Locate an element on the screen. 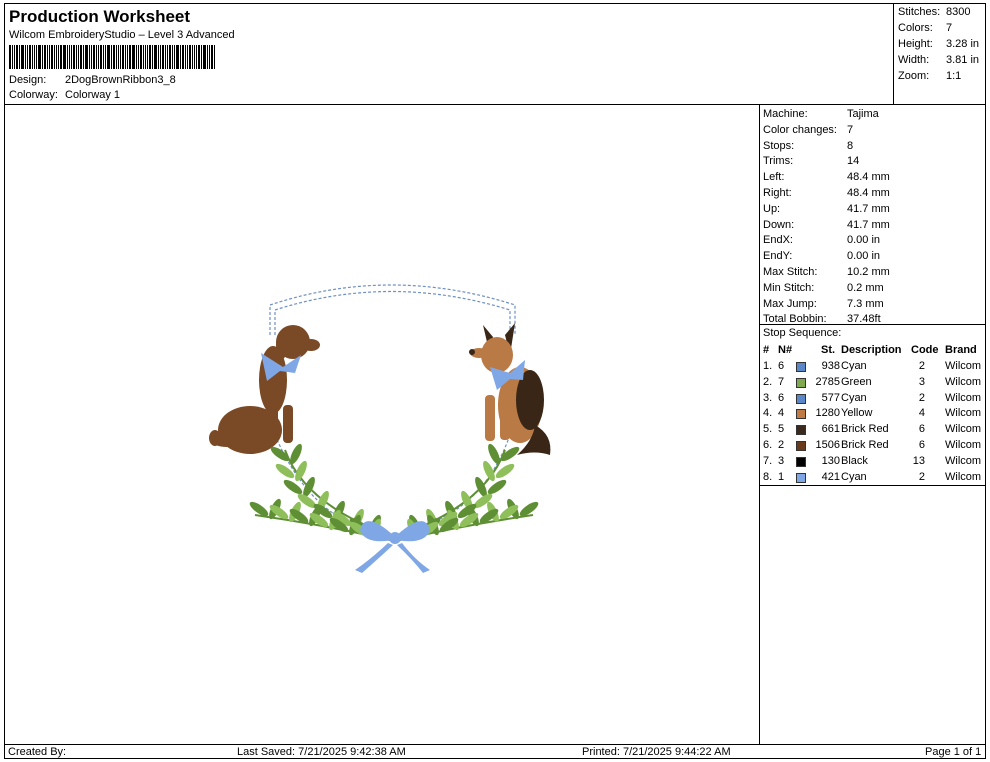  machine-value: 41.7 mm is located at coordinates (868, 224).